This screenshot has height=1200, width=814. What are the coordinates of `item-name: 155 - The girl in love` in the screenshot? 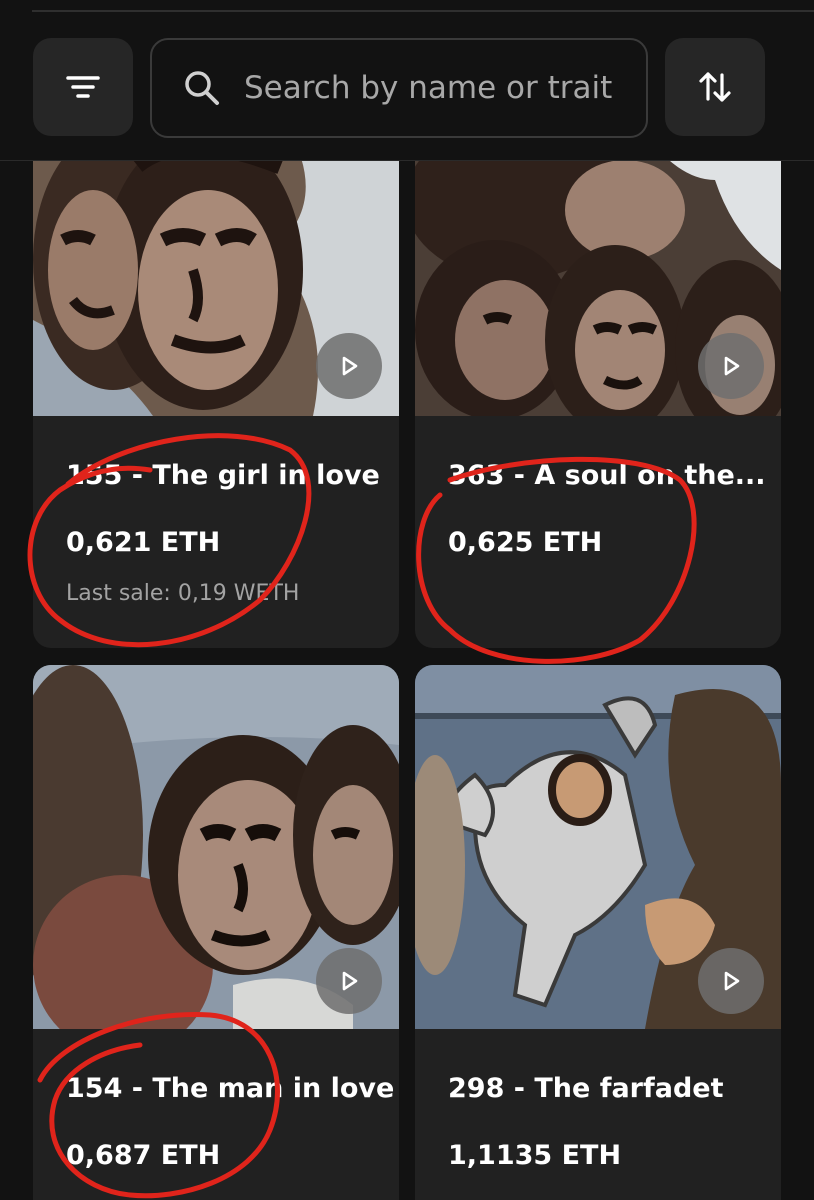 It's located at (223, 475).